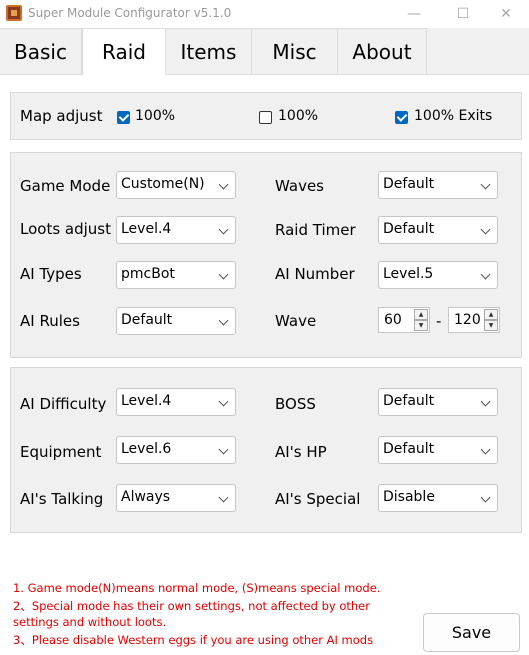 The height and width of the screenshot is (655, 529). What do you see at coordinates (62, 499) in the screenshot?
I see `ai-talking-label: AI's Talking` at bounding box center [62, 499].